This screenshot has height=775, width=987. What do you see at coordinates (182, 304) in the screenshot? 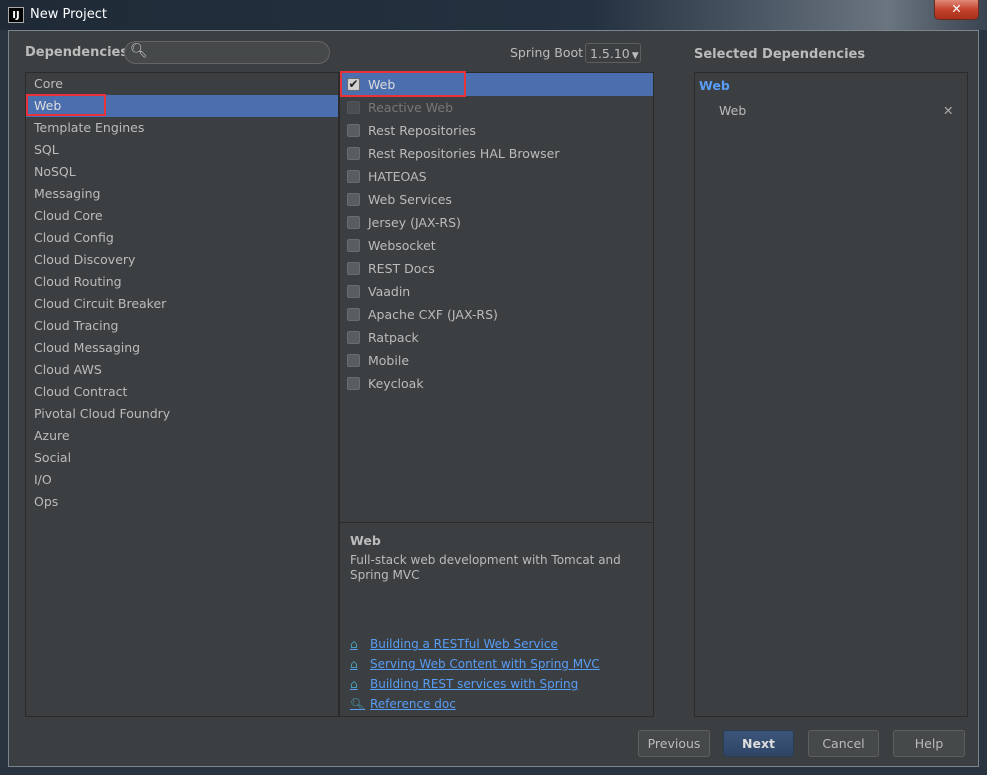
I see `category-item: Cloud Circuit Breaker` at bounding box center [182, 304].